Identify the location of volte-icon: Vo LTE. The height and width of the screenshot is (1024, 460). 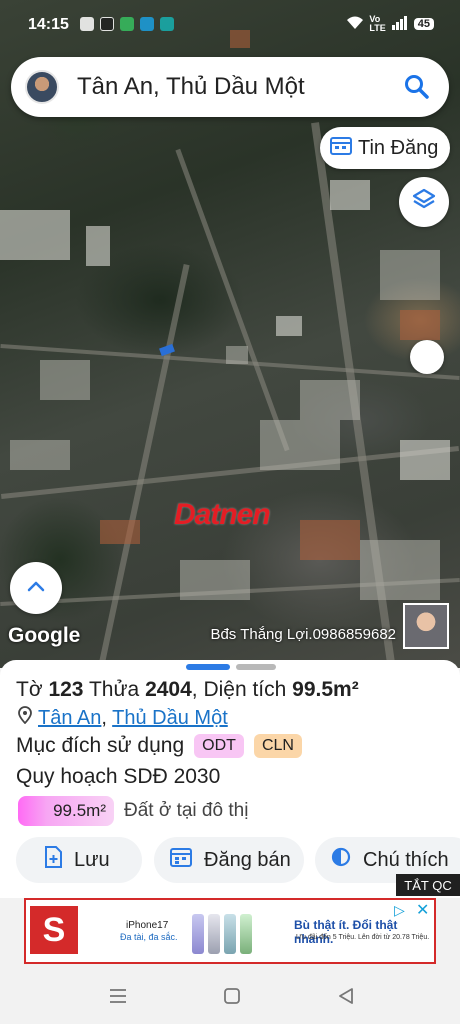
(377, 23).